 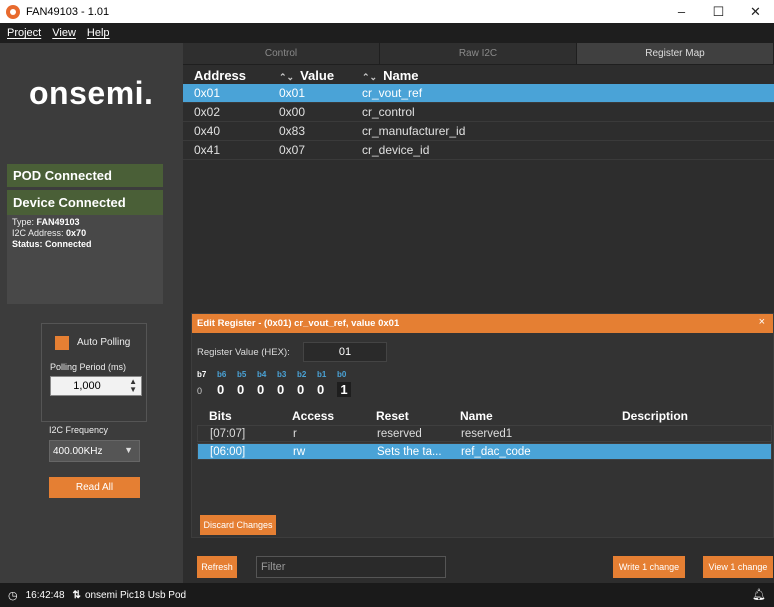 What do you see at coordinates (401, 75) in the screenshot?
I see `col-name-label: Name` at bounding box center [401, 75].